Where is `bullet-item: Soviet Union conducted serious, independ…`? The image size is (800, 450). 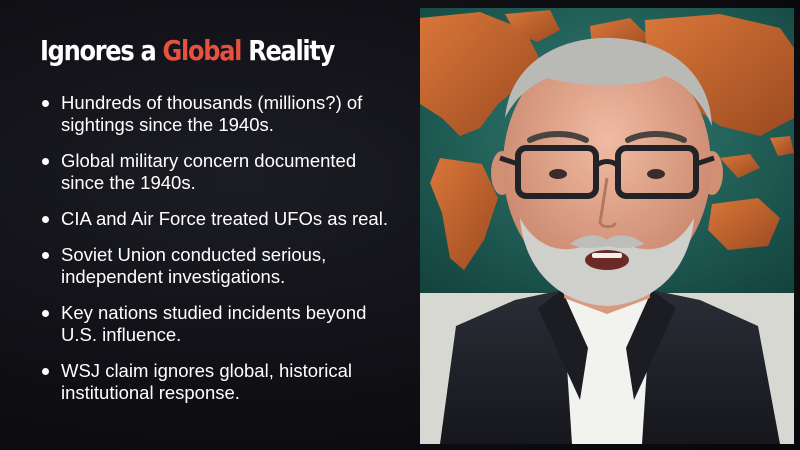
bullet-item: Soviet Union conducted serious, independ… is located at coordinates (220, 266).